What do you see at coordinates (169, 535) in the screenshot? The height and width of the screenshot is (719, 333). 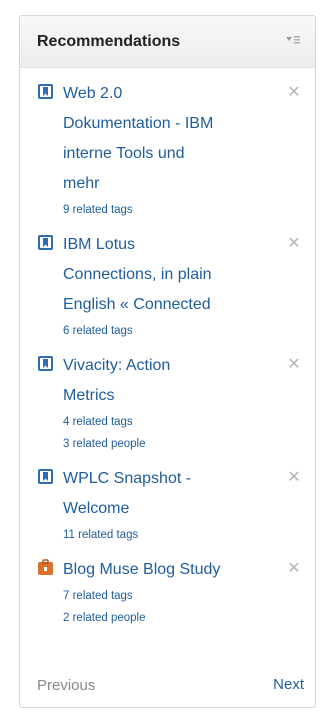 I see `related-tags-link: 11 related tags` at bounding box center [169, 535].